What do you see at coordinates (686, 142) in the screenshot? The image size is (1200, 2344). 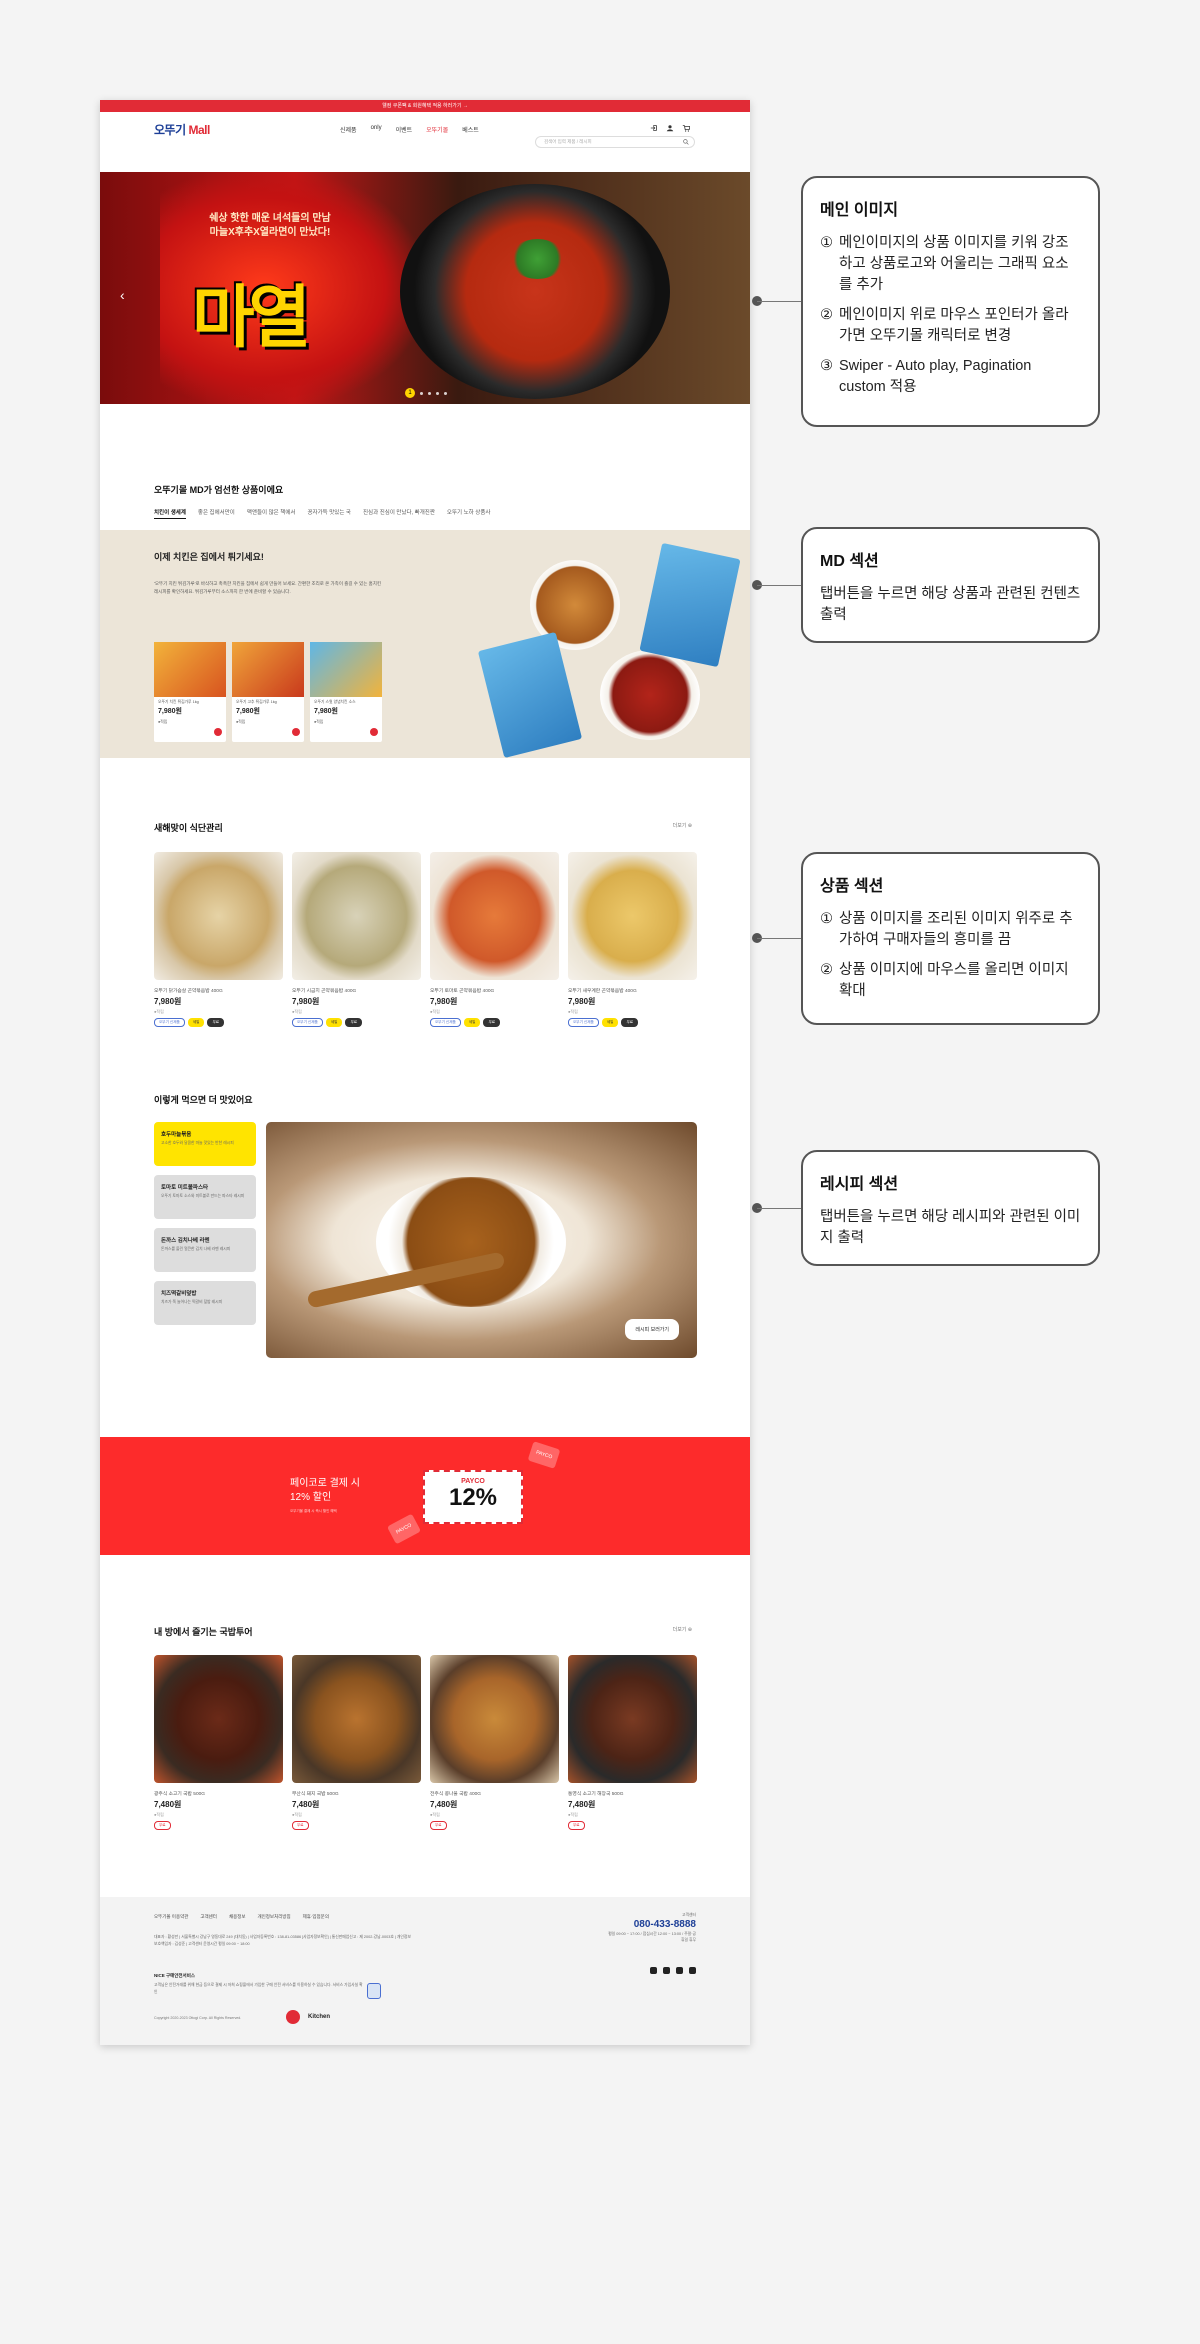 I see `search-icon` at bounding box center [686, 142].